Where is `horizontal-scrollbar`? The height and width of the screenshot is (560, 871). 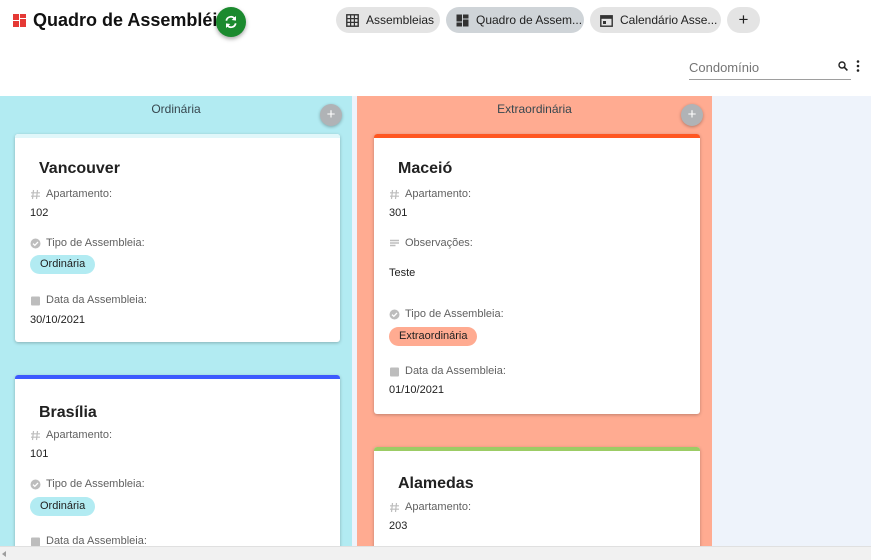
horizontal-scrollbar is located at coordinates (435, 553).